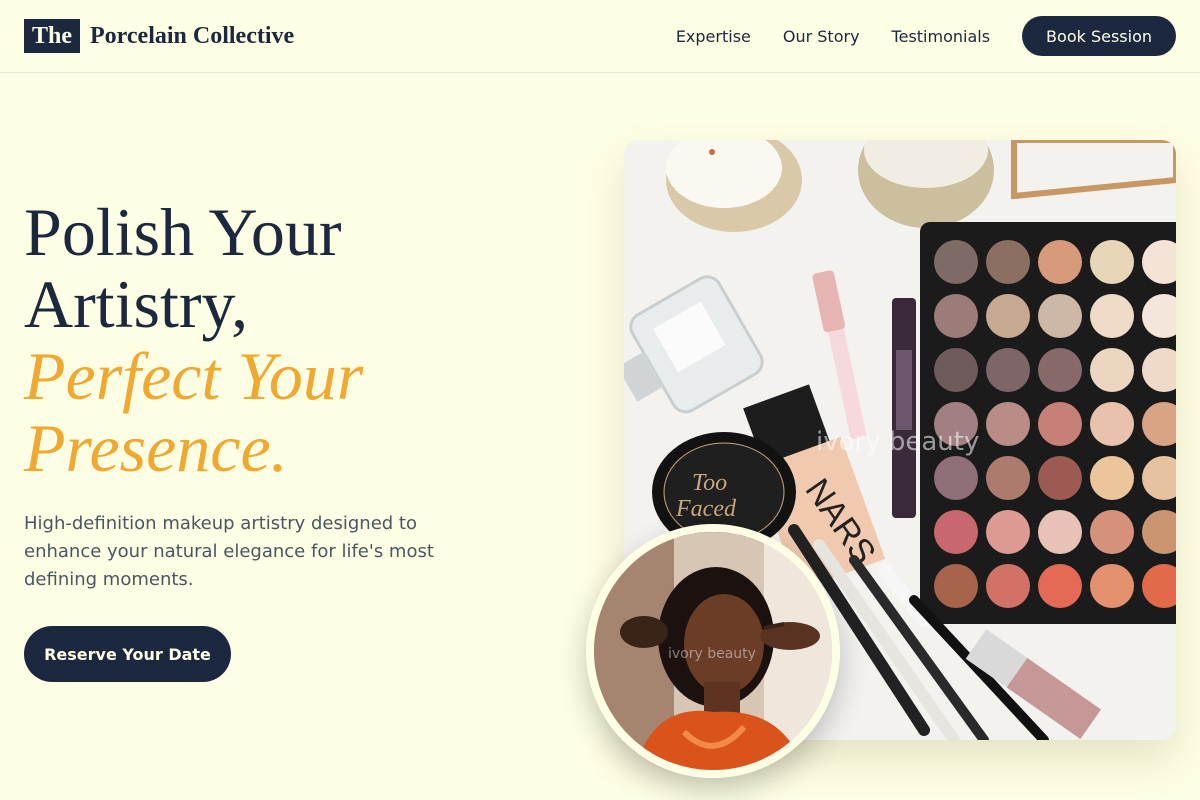 The width and height of the screenshot is (1200, 800). What do you see at coordinates (183, 232) in the screenshot?
I see `hero-title-line-1: Polish Your` at bounding box center [183, 232].